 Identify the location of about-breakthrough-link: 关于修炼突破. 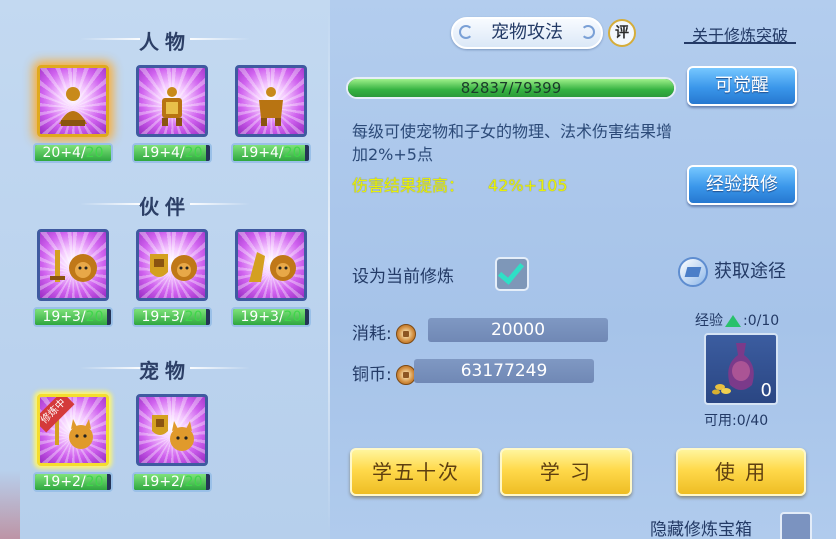
(740, 33).